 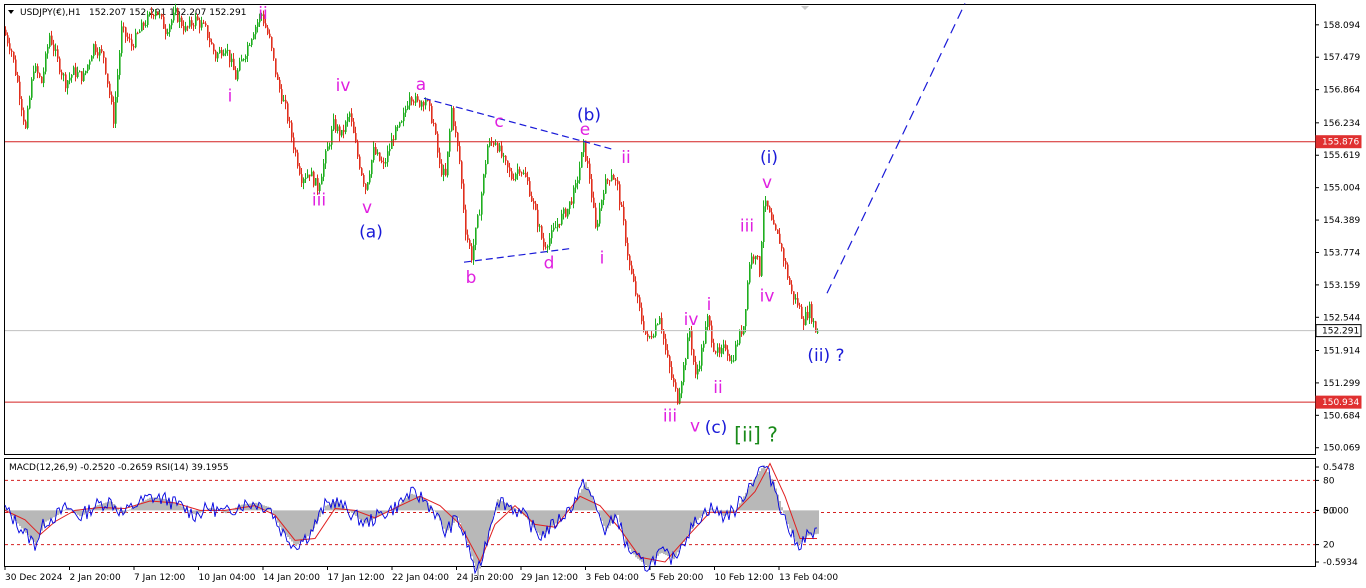 What do you see at coordinates (319, 200) in the screenshot?
I see `wave-label: iii` at bounding box center [319, 200].